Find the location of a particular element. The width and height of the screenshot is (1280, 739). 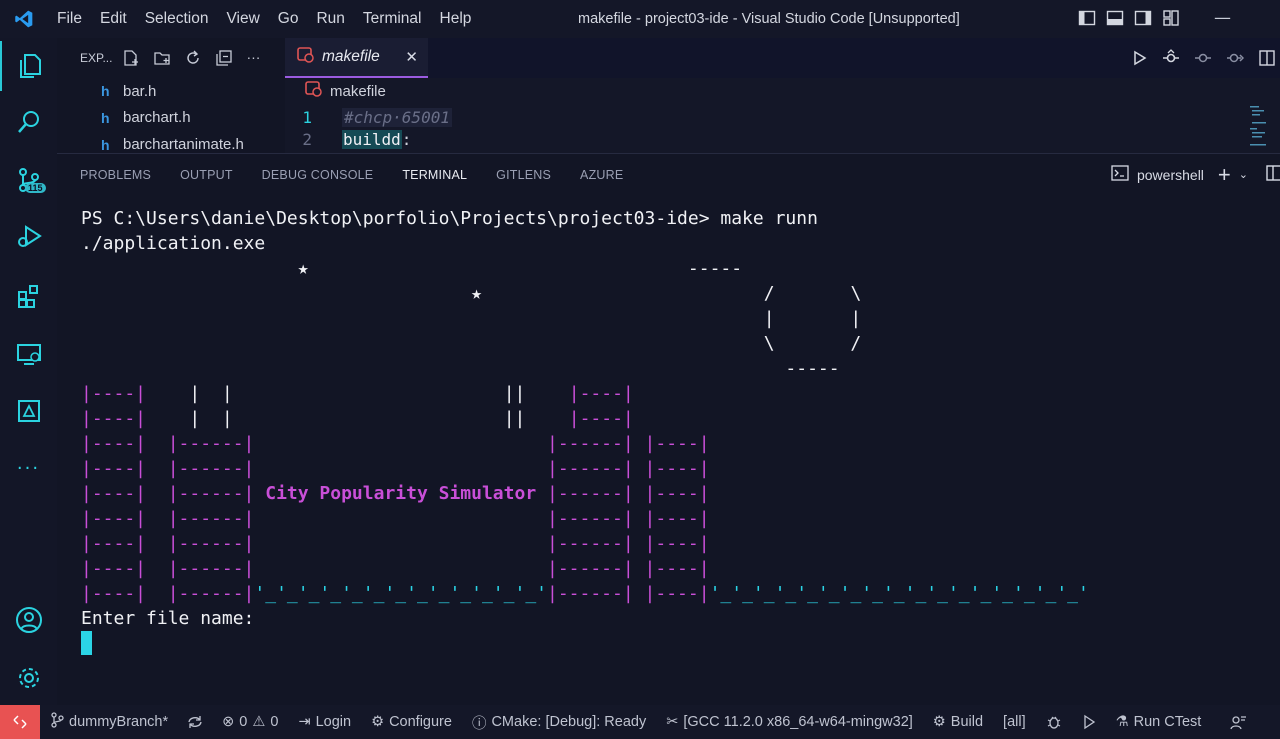

terminal-cursor is located at coordinates (86, 643).